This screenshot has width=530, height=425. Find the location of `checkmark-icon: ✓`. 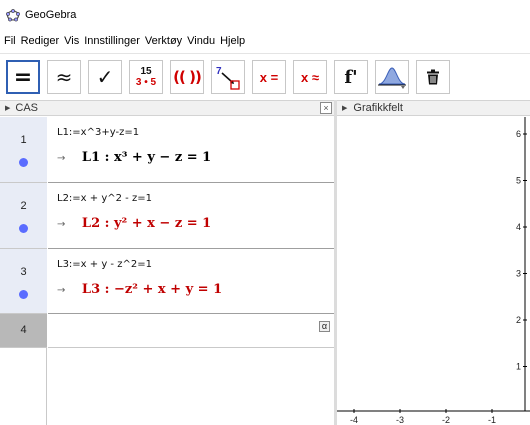

checkmark-icon: ✓ is located at coordinates (105, 77).